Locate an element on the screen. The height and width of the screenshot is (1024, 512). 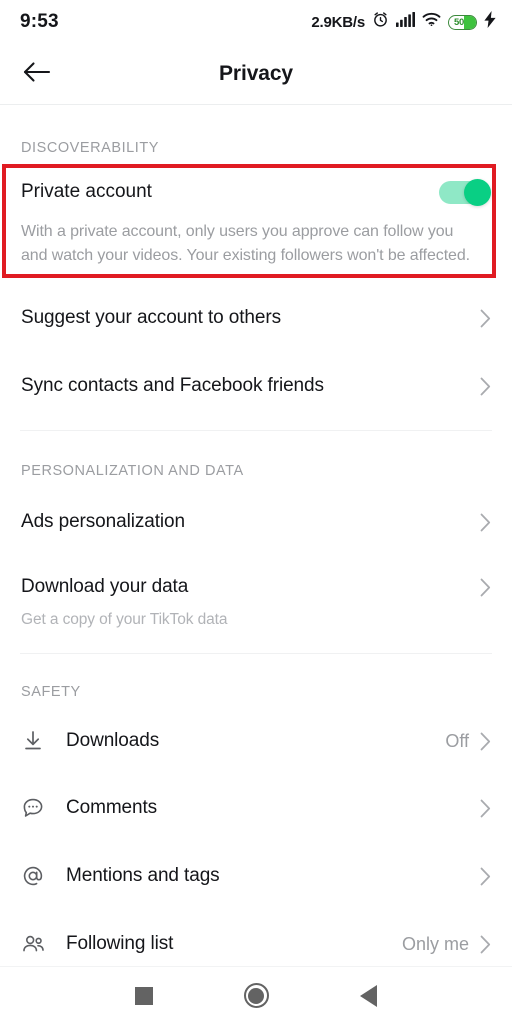
row-download-your-data: Download your data is located at coordinates (256, 587).